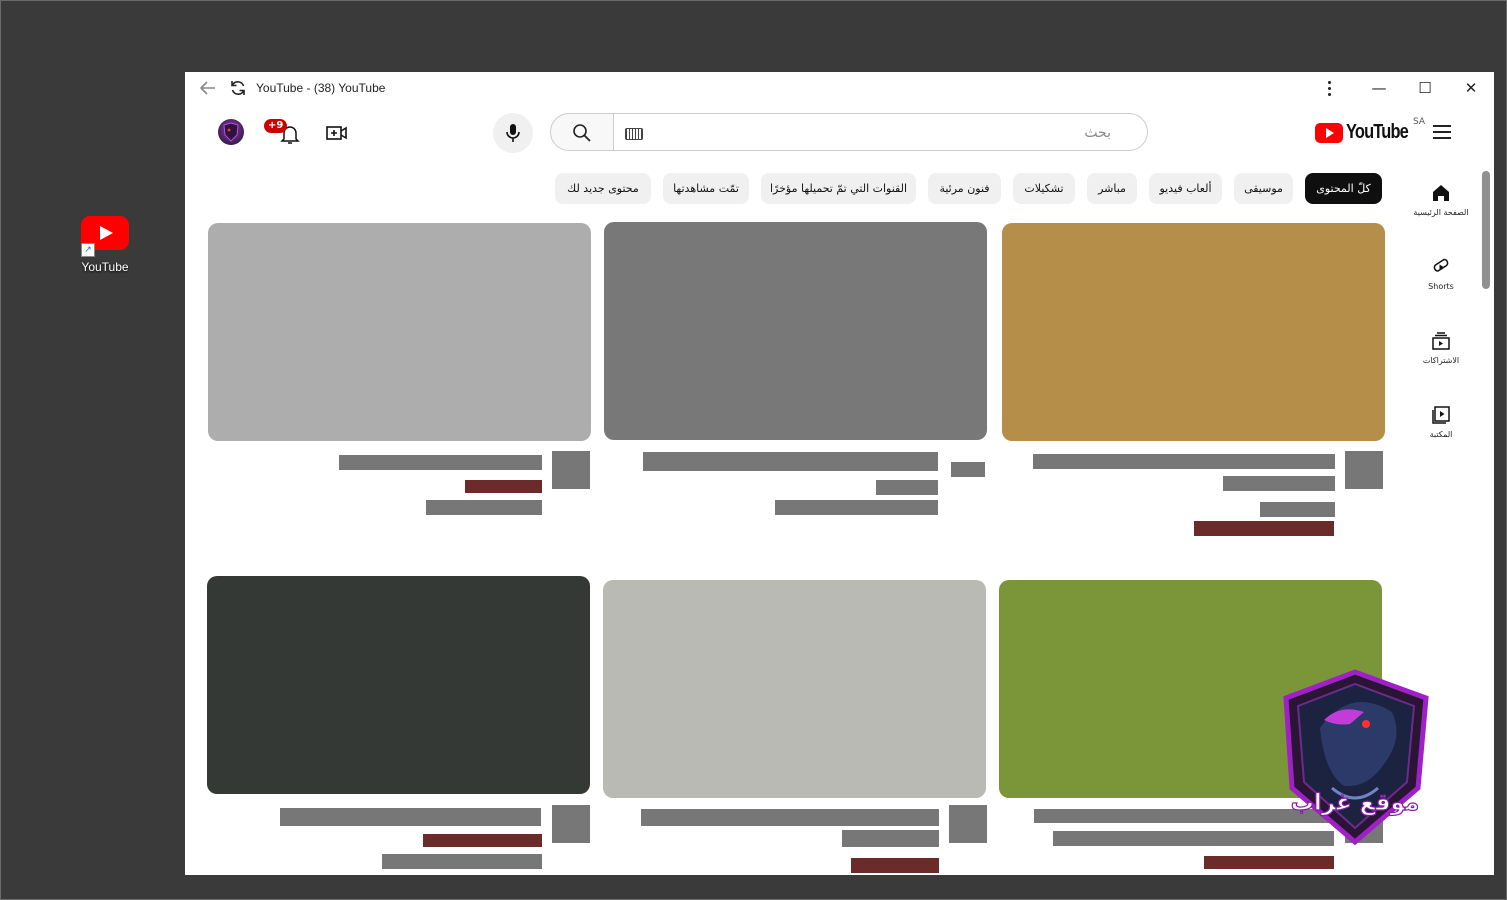 This screenshot has width=1507, height=900. What do you see at coordinates (838, 188) in the screenshot?
I see `chip-recently-uploaded: القنوات التي تمّ تحميلها مؤخرًا` at bounding box center [838, 188].